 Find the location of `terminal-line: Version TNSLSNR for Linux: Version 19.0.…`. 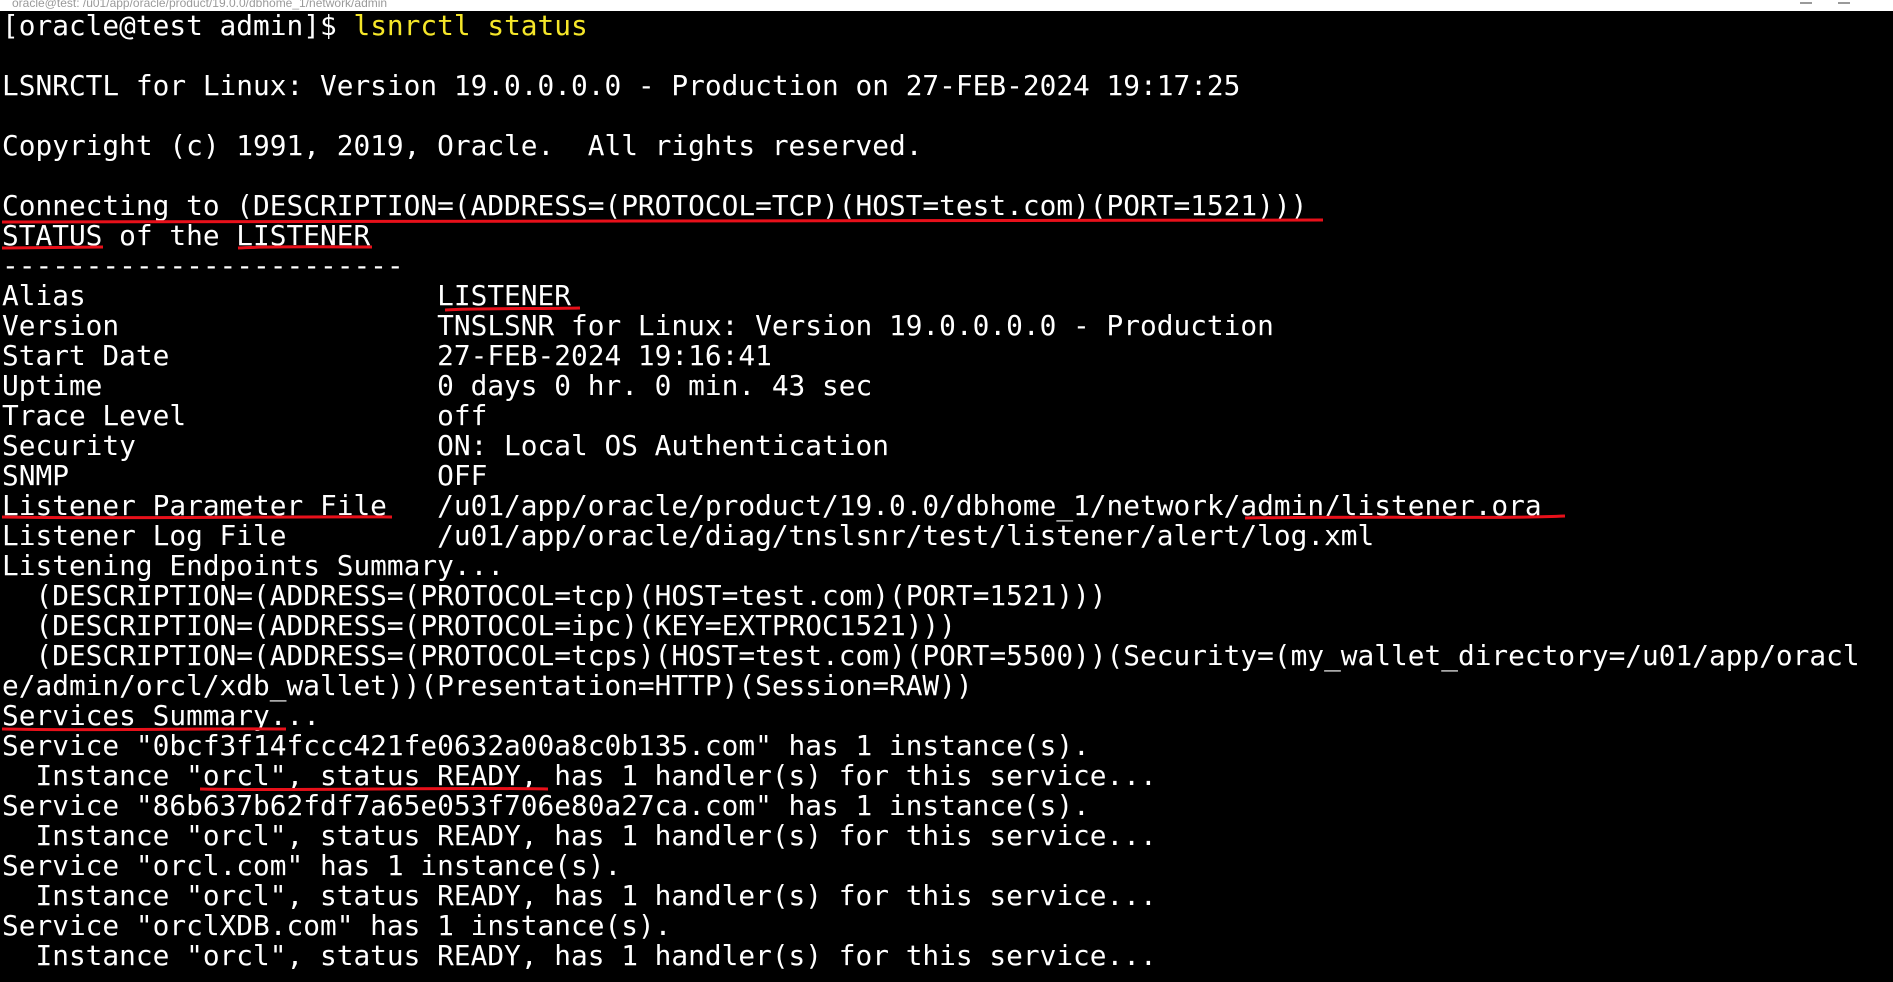

terminal-line: Version TNSLSNR for Linux: Version 19.0.… is located at coordinates (638, 325).